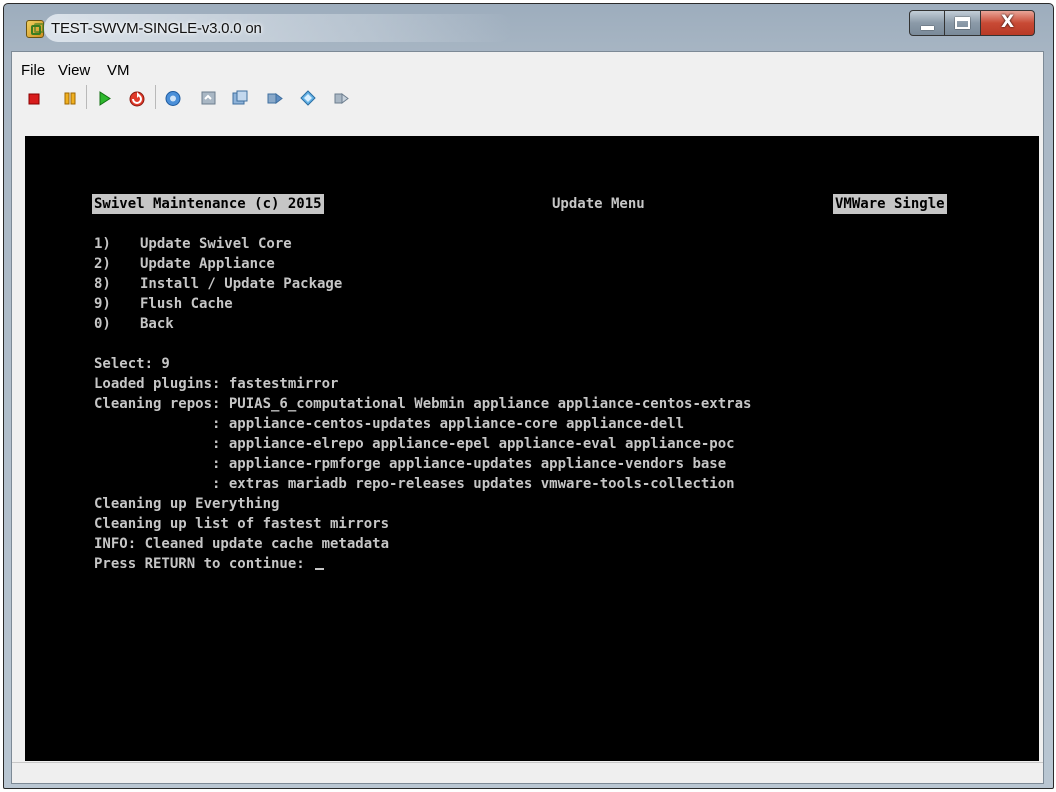 Image resolution: width=1056 pixels, height=792 pixels. What do you see at coordinates (927, 28) in the screenshot?
I see `minimize-icon` at bounding box center [927, 28].